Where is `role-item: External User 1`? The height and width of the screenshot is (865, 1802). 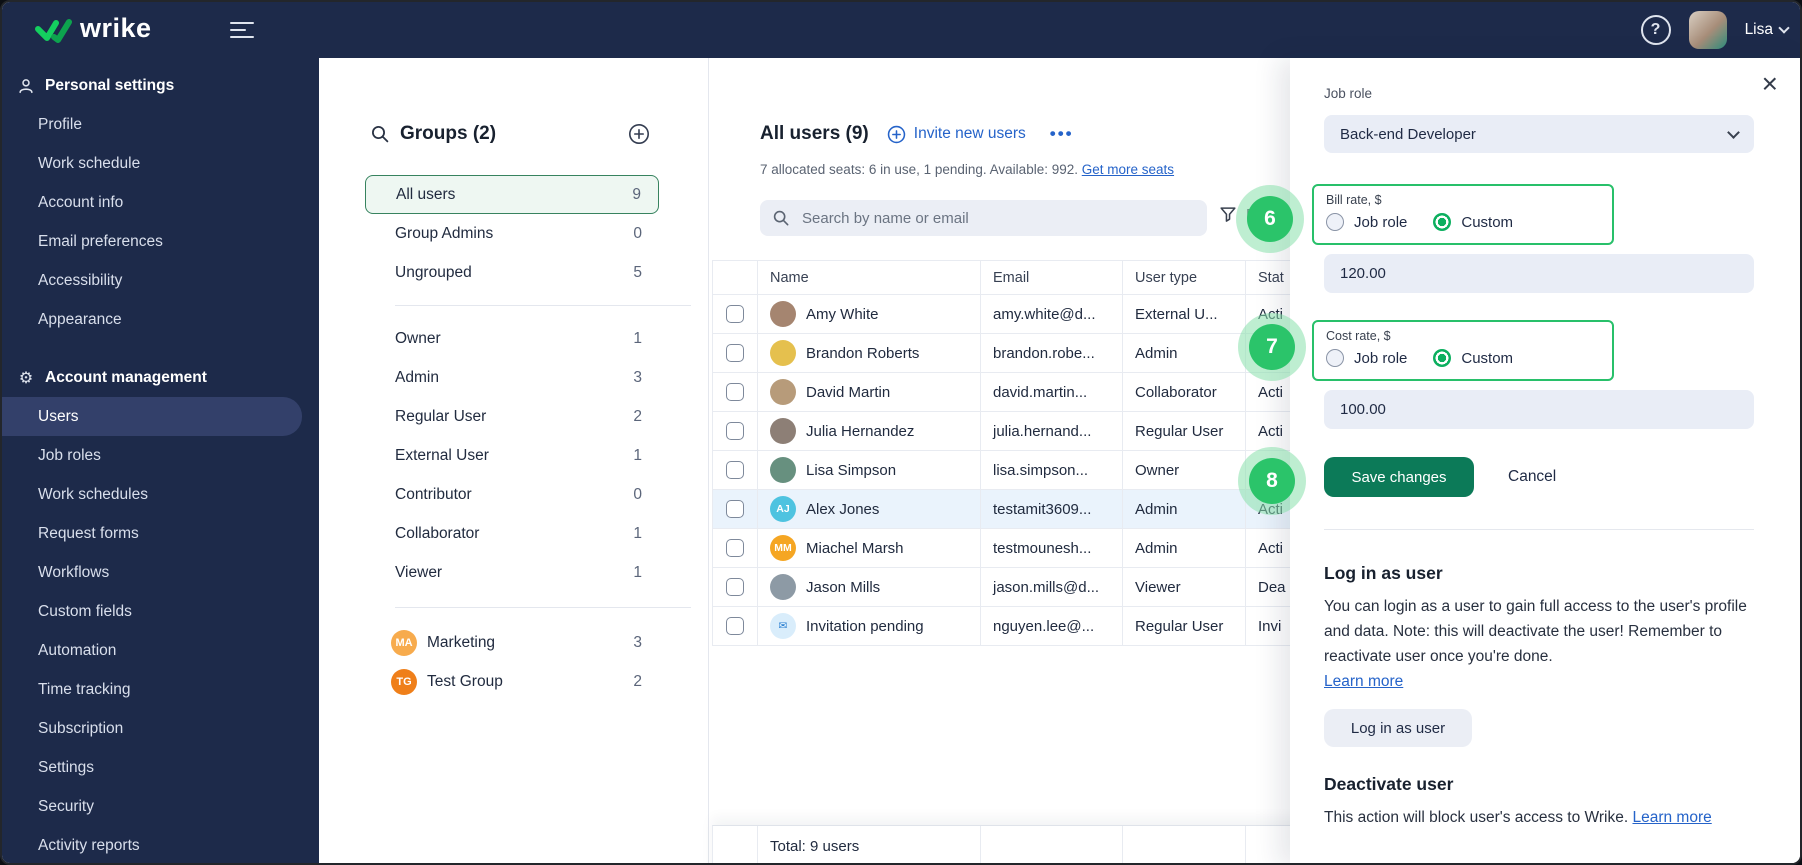 role-item: External User 1 is located at coordinates (512, 455).